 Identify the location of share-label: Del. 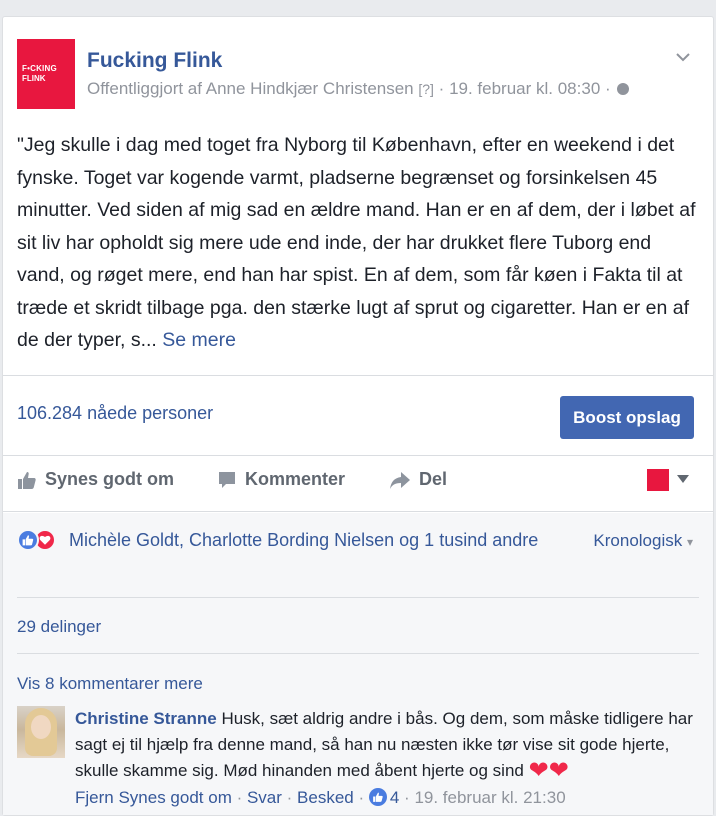
(433, 479).